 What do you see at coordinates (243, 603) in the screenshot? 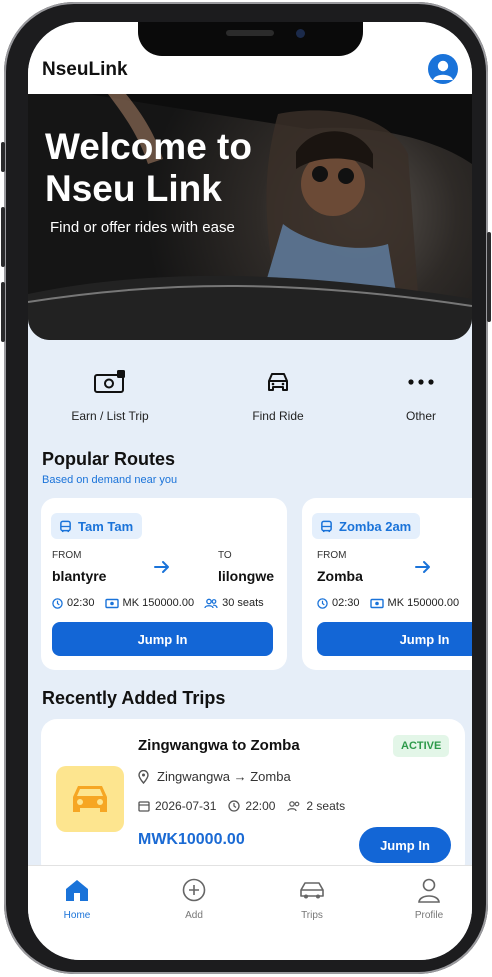
I see `route-seats: 30 seats` at bounding box center [243, 603].